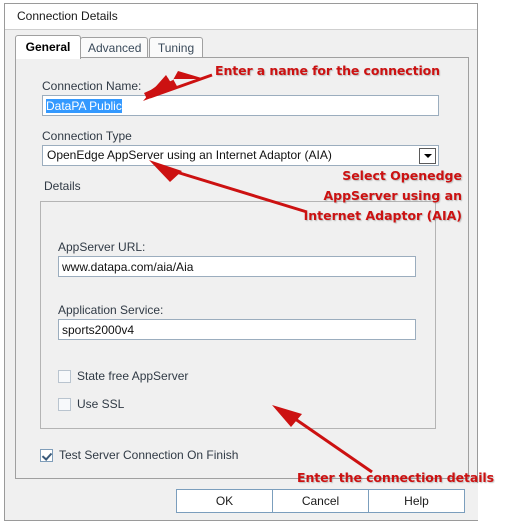  What do you see at coordinates (395, 477) in the screenshot?
I see `annotation-connection-details: Enter the connection details` at bounding box center [395, 477].